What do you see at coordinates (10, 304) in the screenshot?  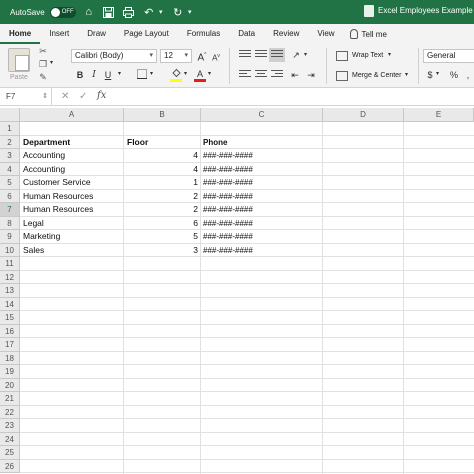 I see `row-header-14: 14` at bounding box center [10, 304].